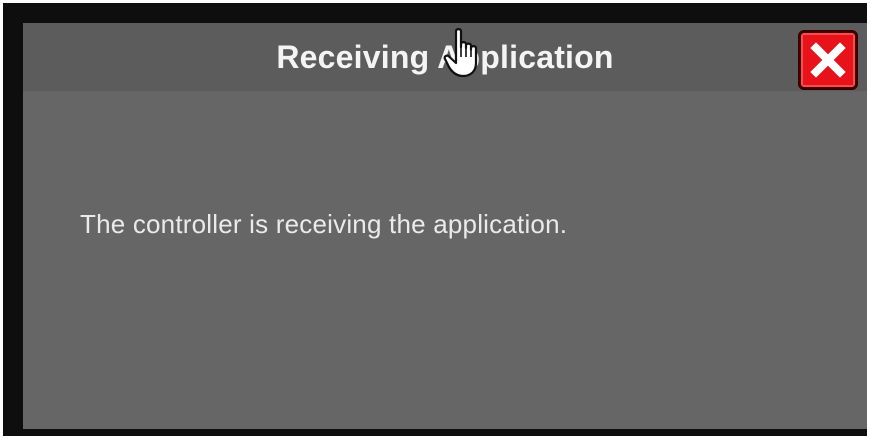 Image resolution: width=870 pixels, height=439 pixels. What do you see at coordinates (460, 53) in the screenshot?
I see `hand-pointer-icon` at bounding box center [460, 53].